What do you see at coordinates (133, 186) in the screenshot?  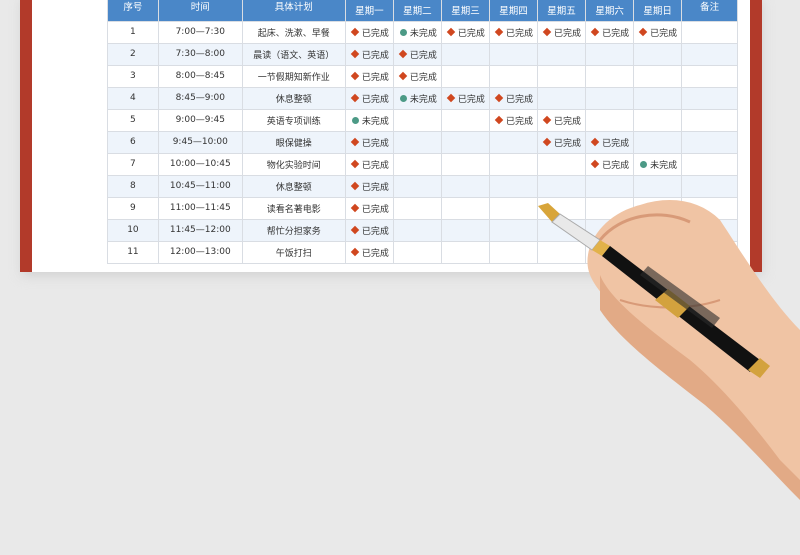 I see `cell-no: 8` at bounding box center [133, 186].